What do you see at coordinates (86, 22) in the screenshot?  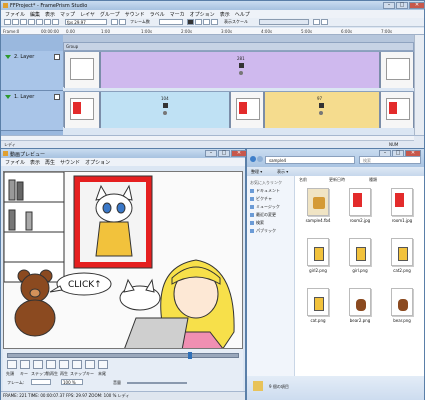 I see `fps-select: fps 29.97` at bounding box center [86, 22].